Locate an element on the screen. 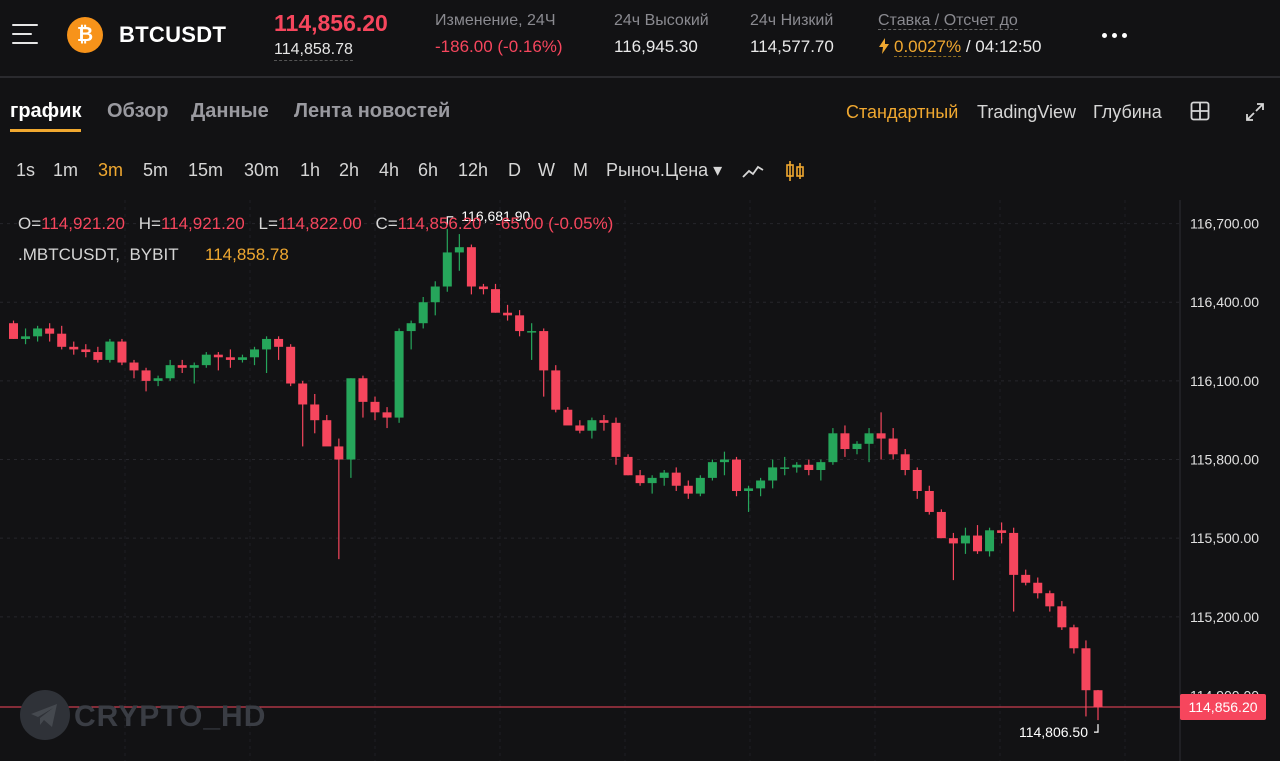 This screenshot has height=761, width=1280. price-axis-tick: 115,500.00 is located at coordinates (1224, 538).